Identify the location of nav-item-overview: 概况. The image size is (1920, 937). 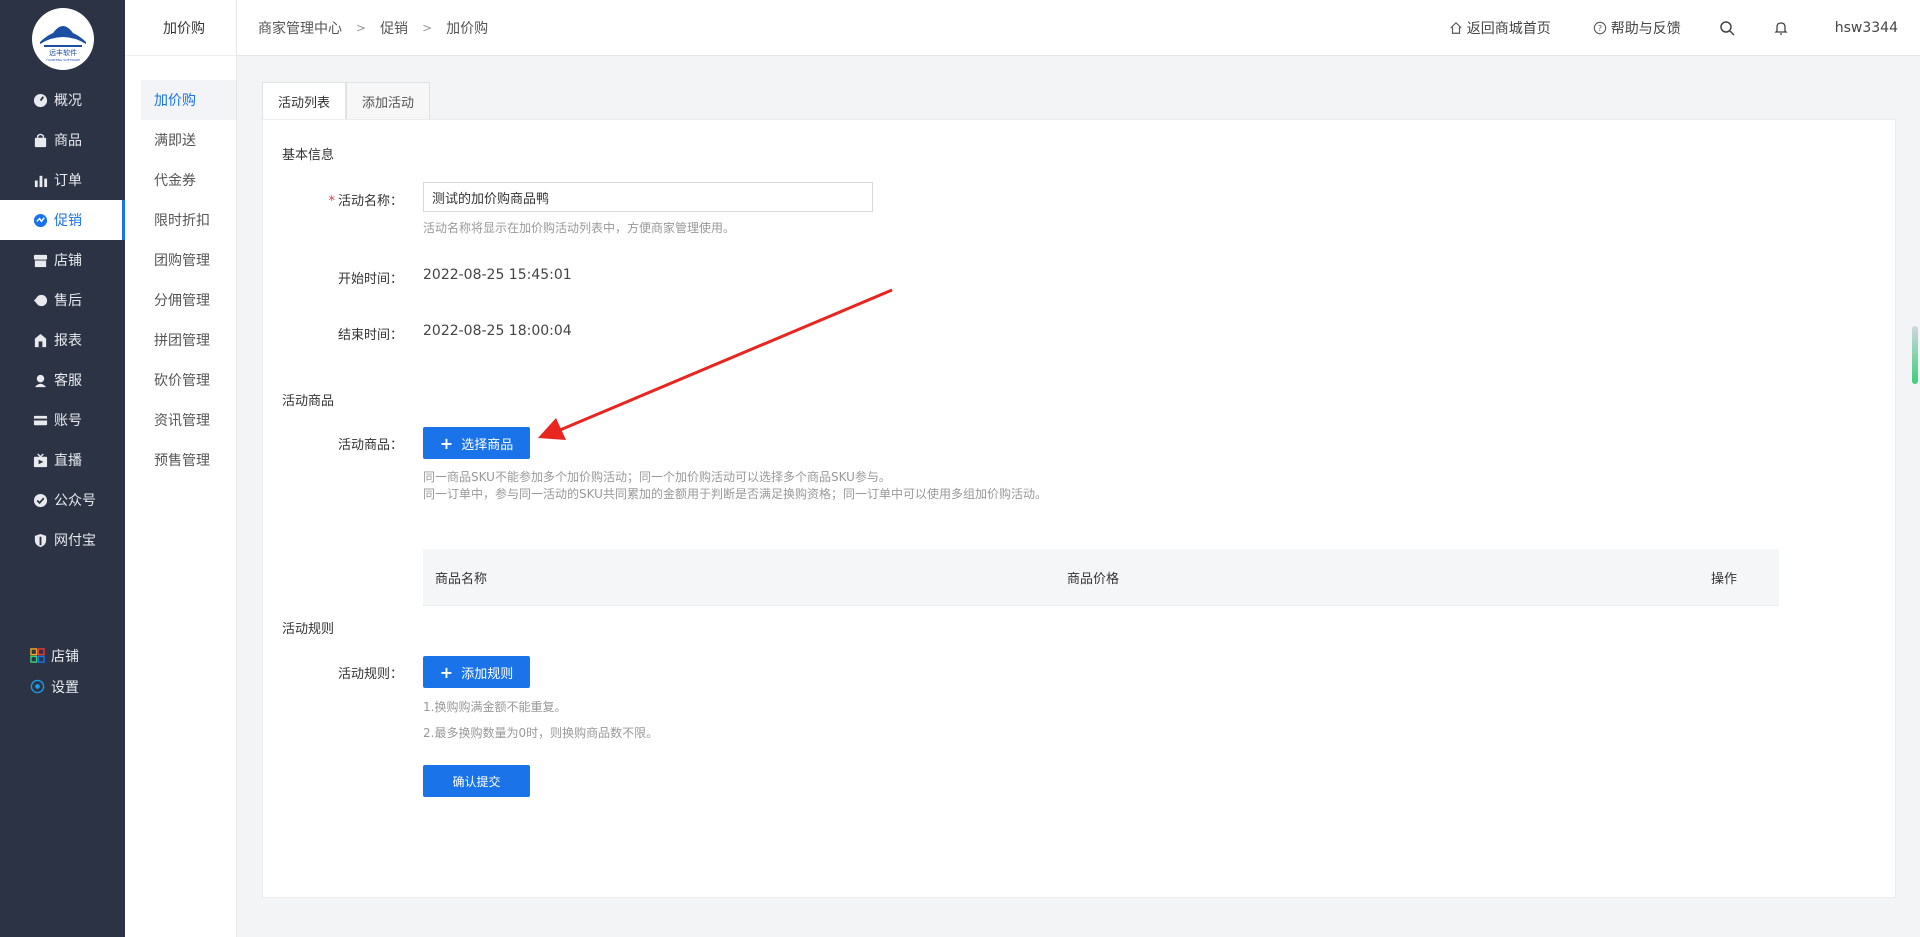
(62, 100).